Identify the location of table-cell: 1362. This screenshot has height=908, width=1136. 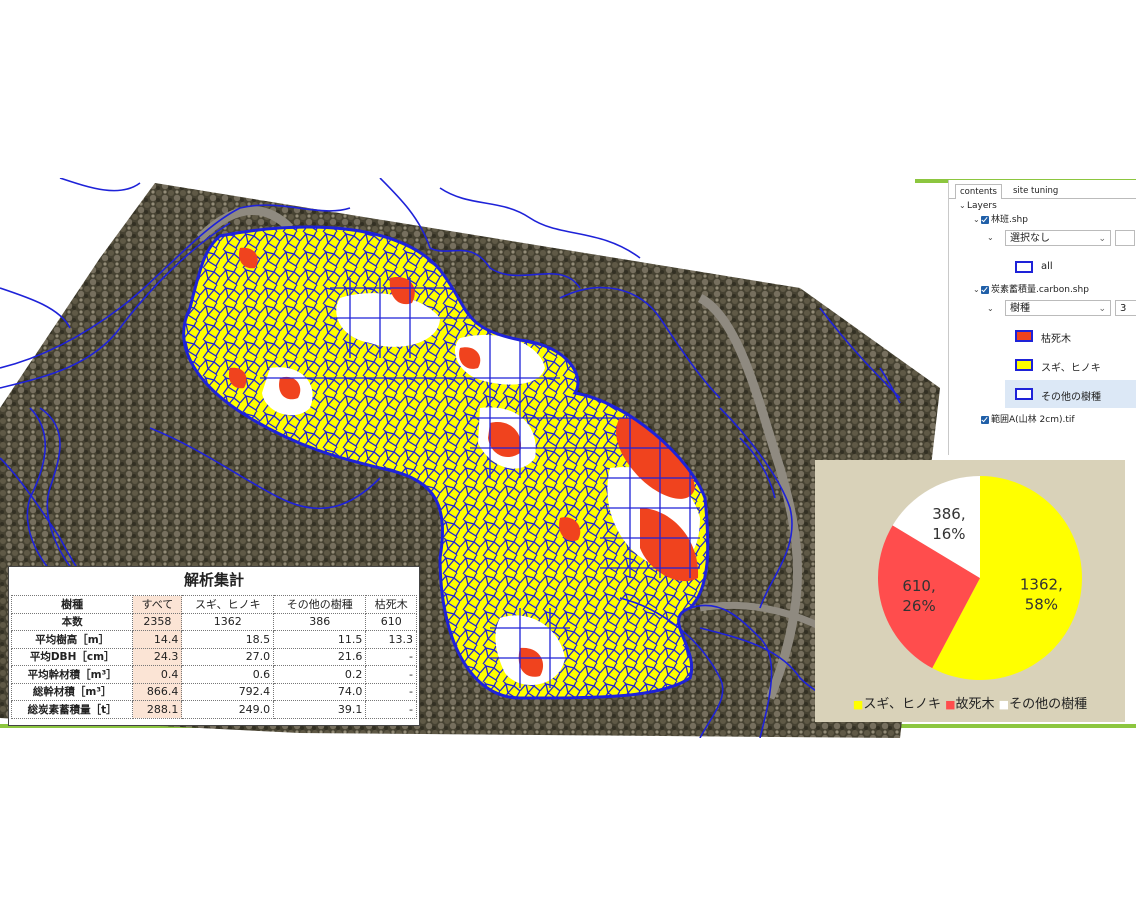
(228, 621).